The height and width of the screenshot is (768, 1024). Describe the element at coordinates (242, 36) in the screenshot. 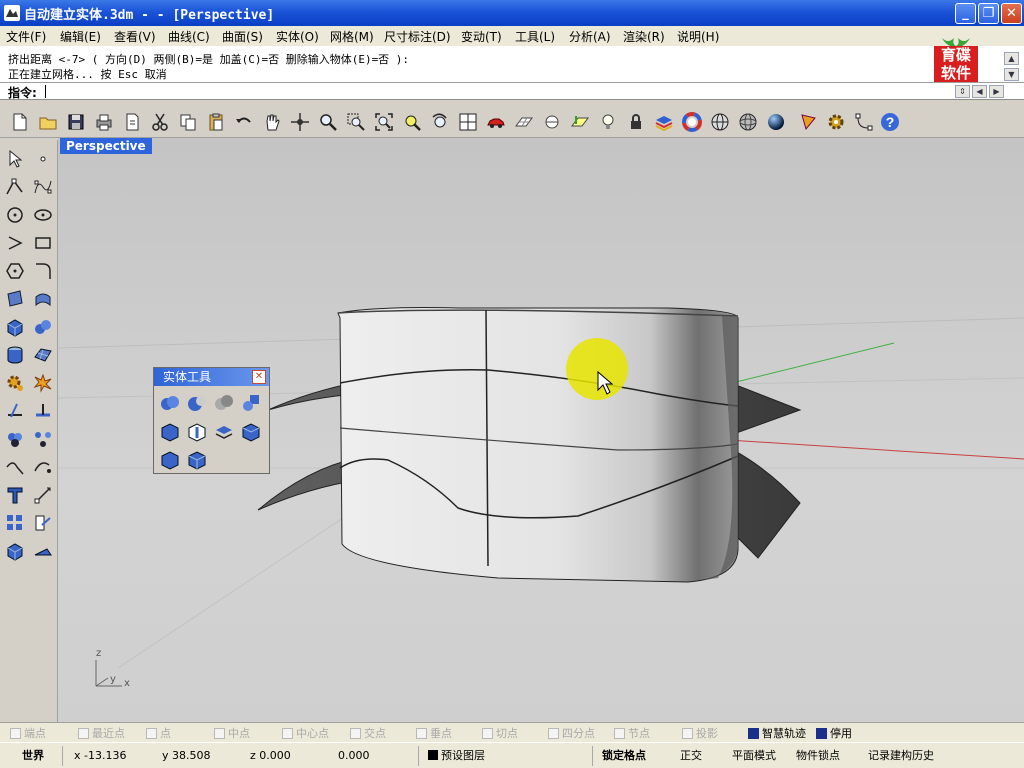

I see `menu-surface: 曲面(S)` at that location.